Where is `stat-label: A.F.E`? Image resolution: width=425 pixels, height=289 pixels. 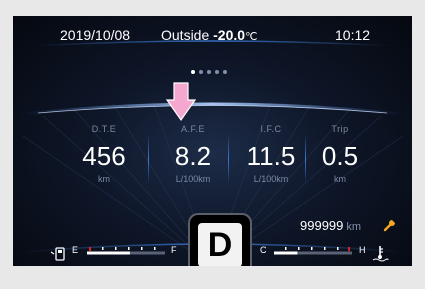
stat-label: A.F.E is located at coordinates (192, 129).